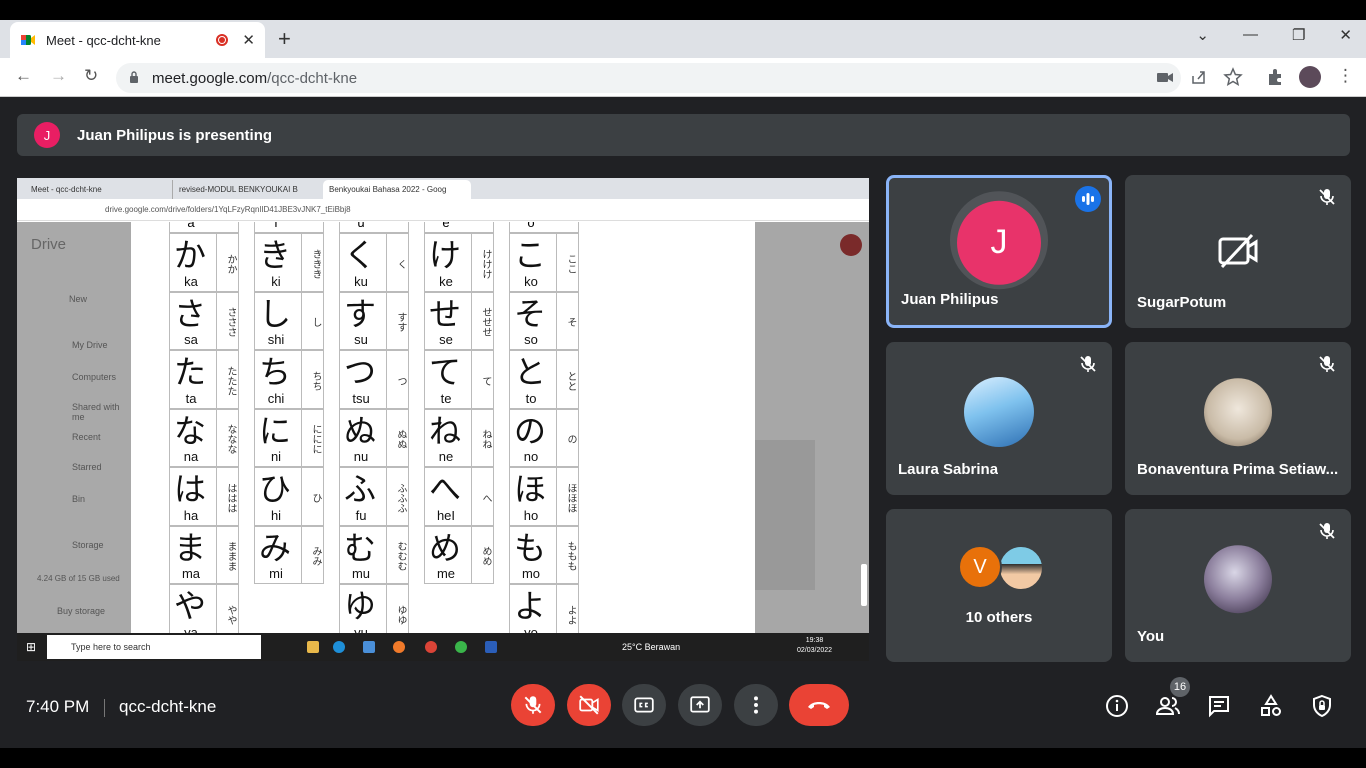 The width and height of the screenshot is (1366, 768). I want to click on chat-button, so click(1219, 706).